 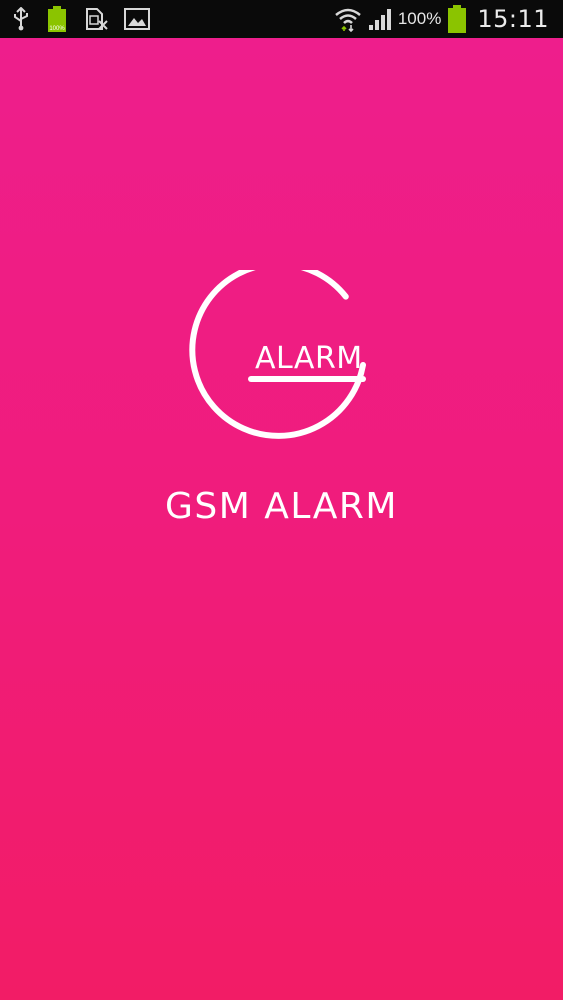 What do you see at coordinates (57, 19) in the screenshot?
I see `battery-charging-icon: 100%` at bounding box center [57, 19].